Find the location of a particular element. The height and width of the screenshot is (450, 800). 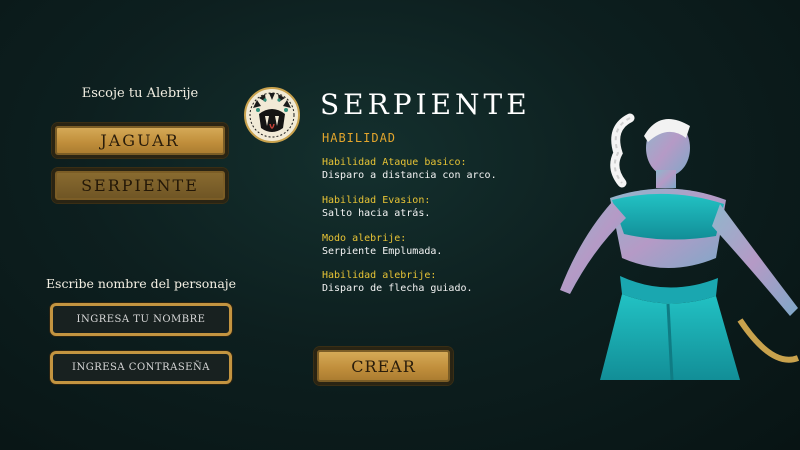

skill-value-mode: Serpiente Emplumada. is located at coordinates (382, 251).